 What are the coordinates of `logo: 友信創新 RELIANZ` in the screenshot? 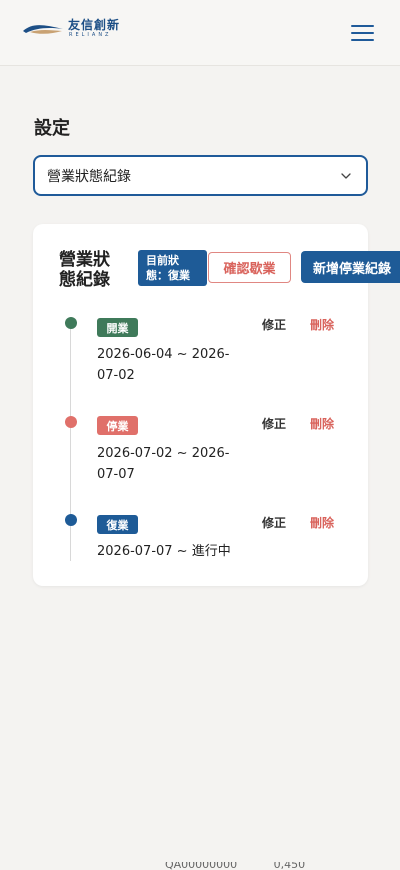 It's located at (71, 28).